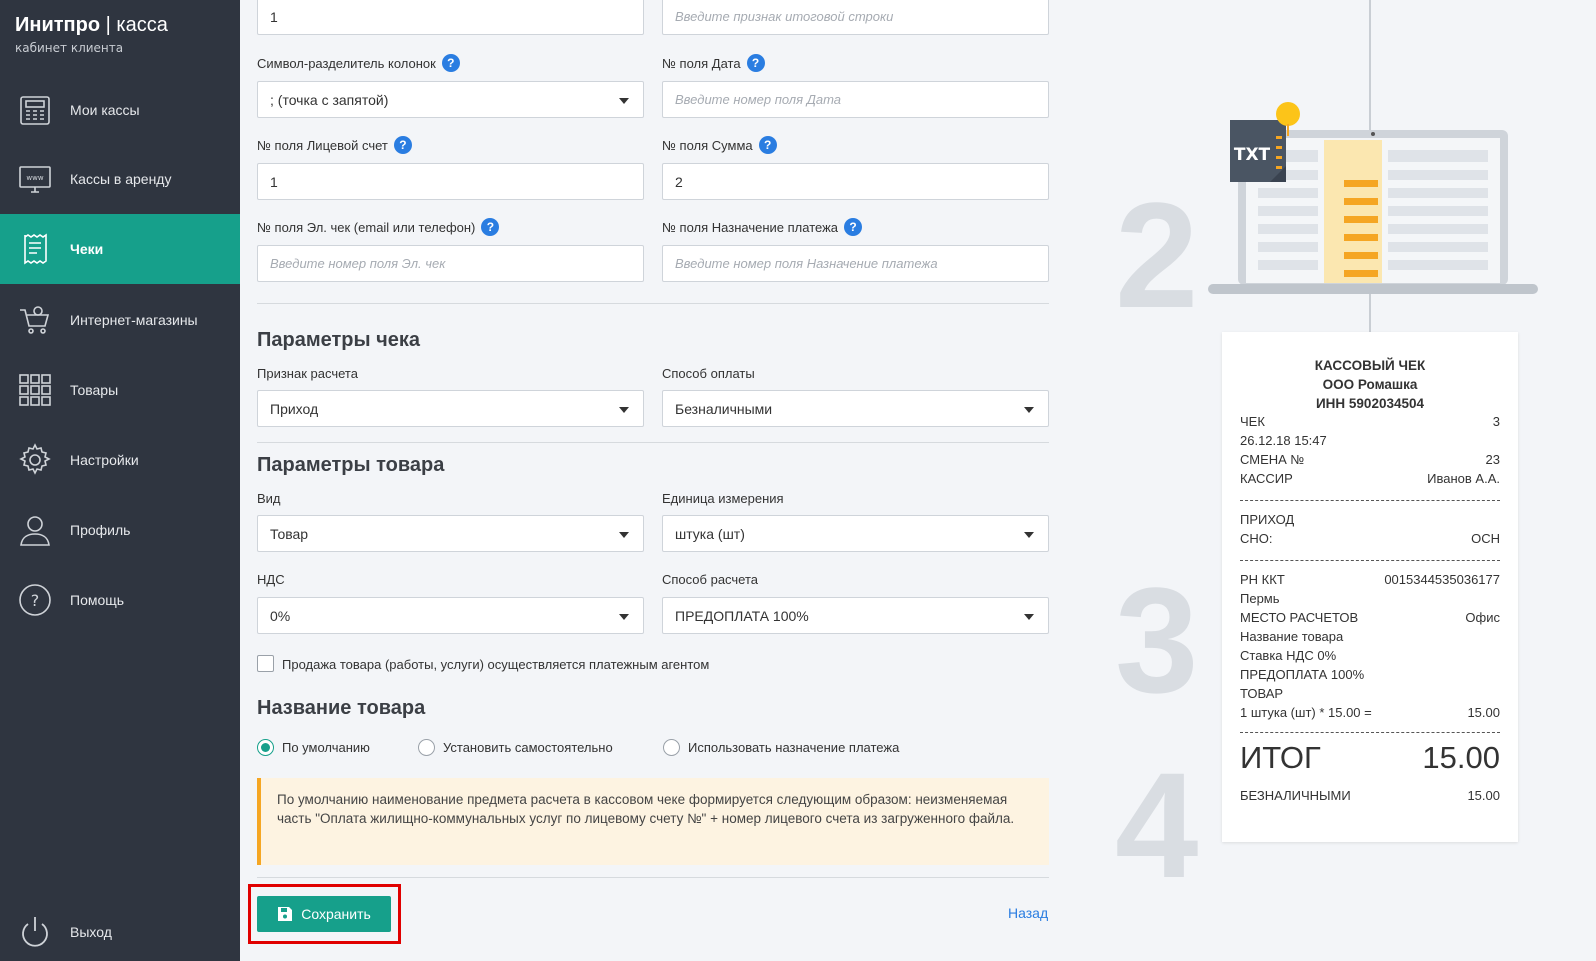 Image resolution: width=1596 pixels, height=961 pixels. I want to click on account-field-label: № поля Лицевой счет?, so click(334, 145).